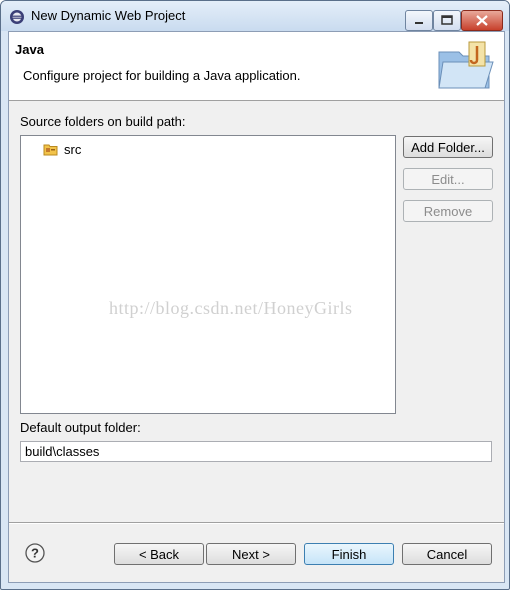 Image resolution: width=510 pixels, height=590 pixels. What do you see at coordinates (466, 65) in the screenshot?
I see `java-project-wizard-icon` at bounding box center [466, 65].